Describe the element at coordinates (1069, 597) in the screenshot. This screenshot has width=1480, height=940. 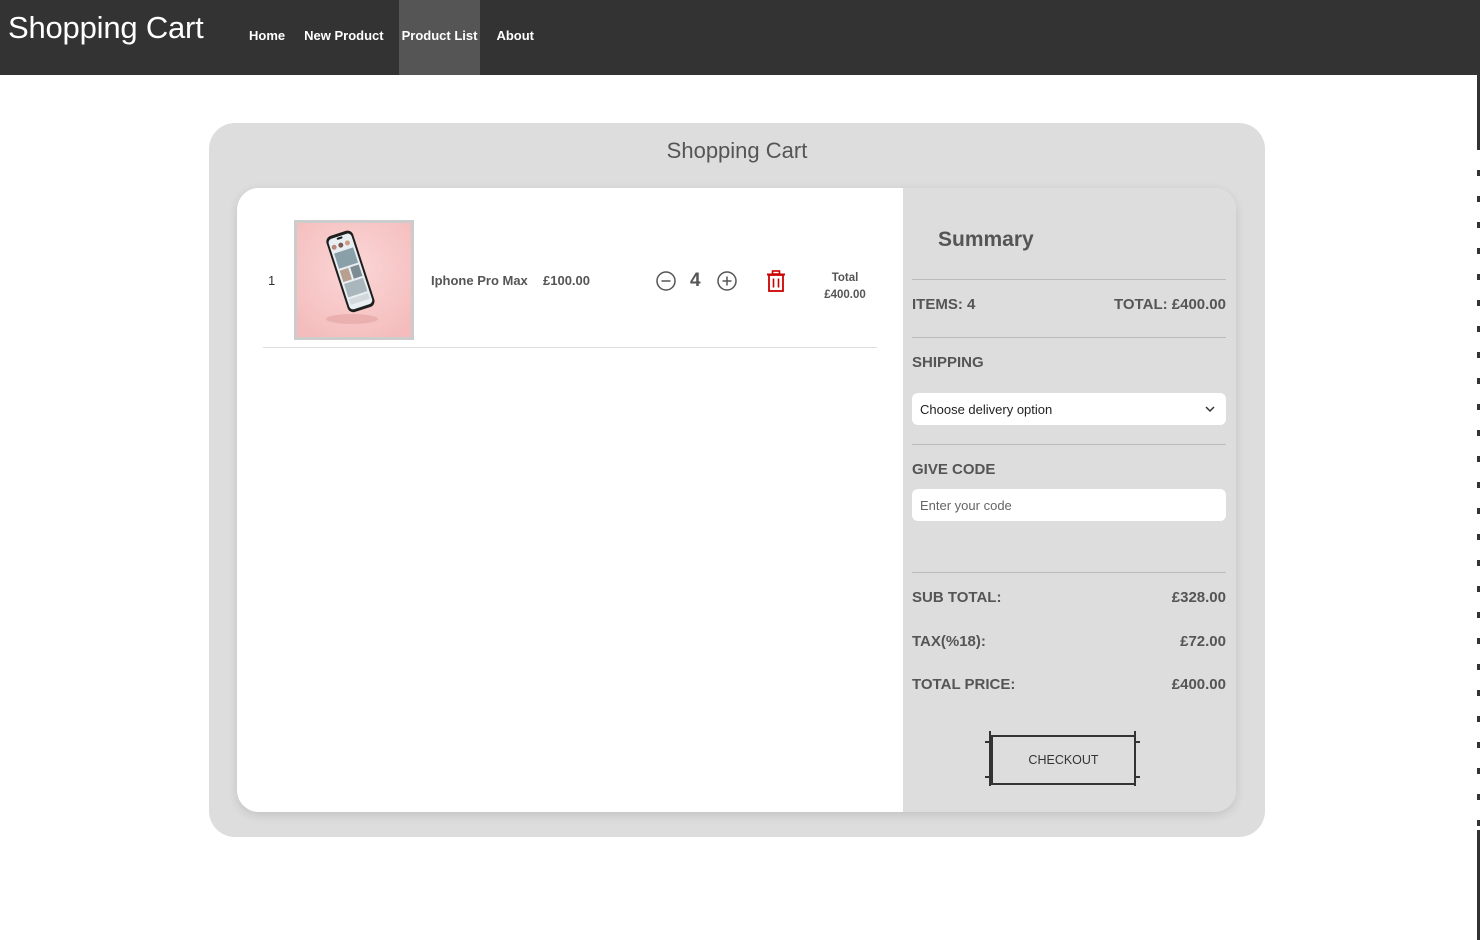
I see `subtotal-line: SUB TOTAL: £328.00` at that location.